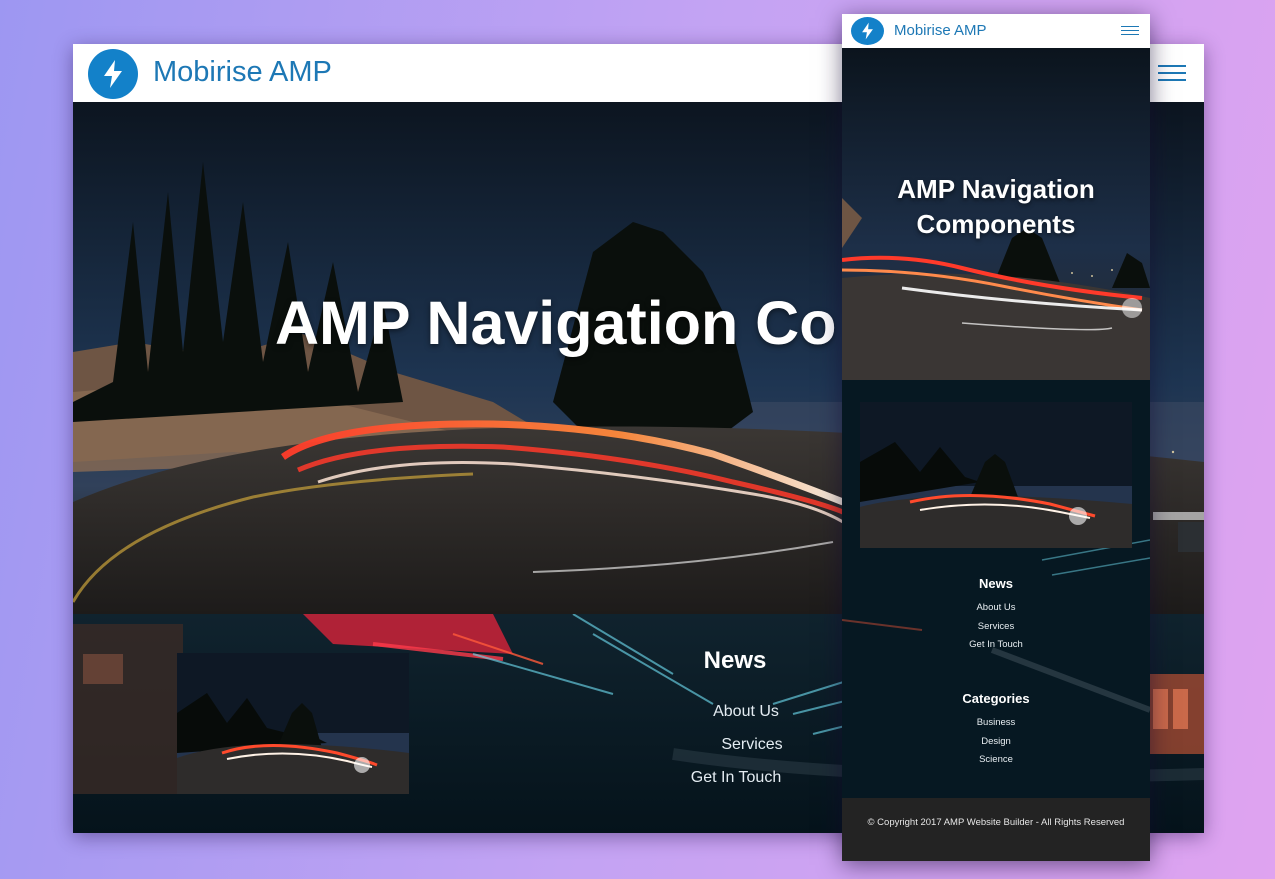 The width and height of the screenshot is (1275, 879). Describe the element at coordinates (556, 323) in the screenshot. I see `hero-title: AMP Navigation Co` at that location.